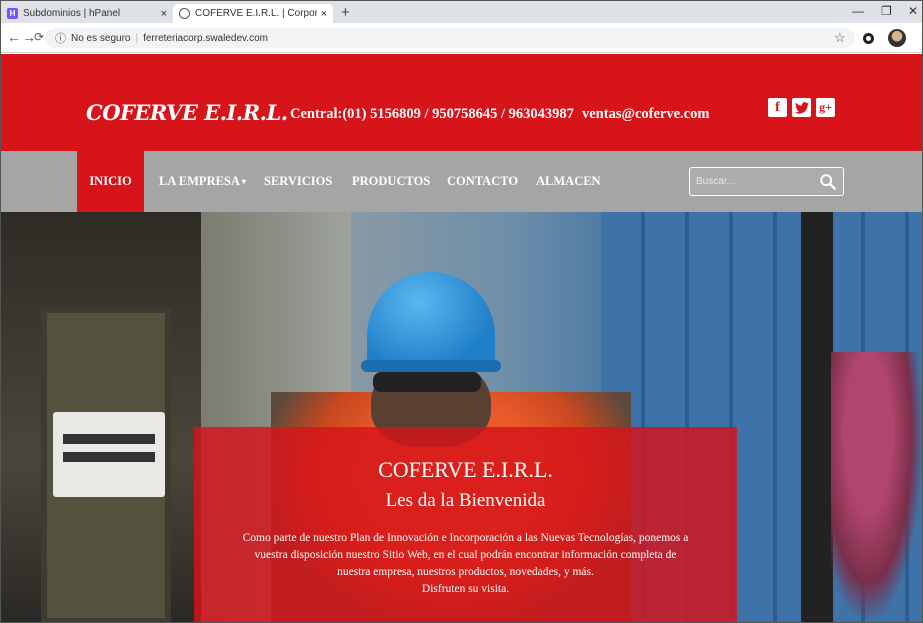 This screenshot has width=923, height=623. What do you see at coordinates (825, 107) in the screenshot?
I see `google-plus-icon: g+` at bounding box center [825, 107].